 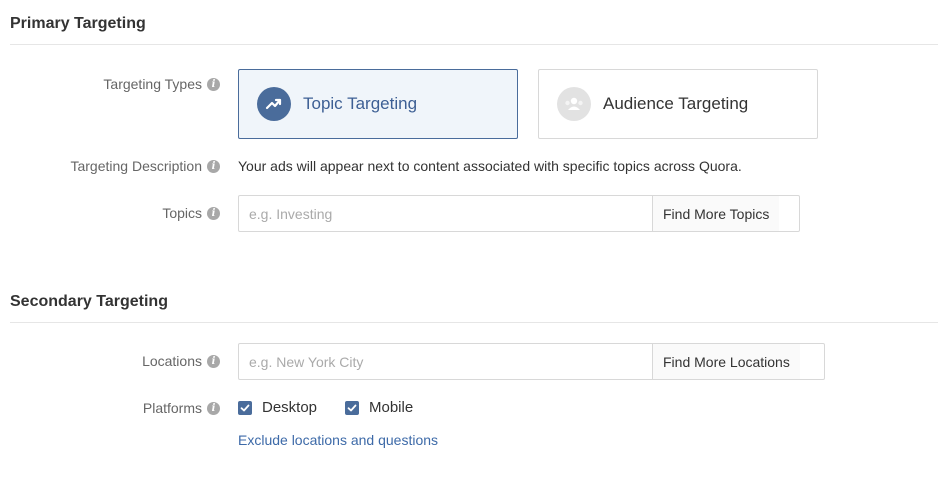 I want to click on locations-input, so click(x=445, y=361).